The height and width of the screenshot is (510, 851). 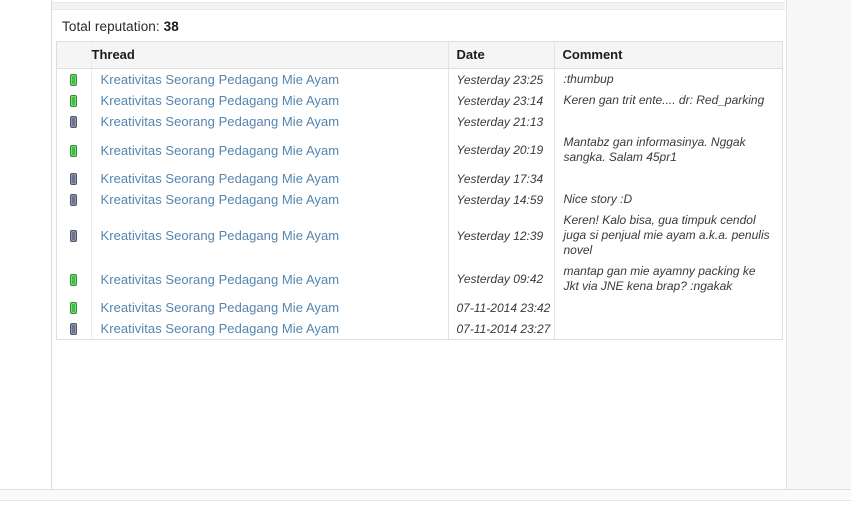 What do you see at coordinates (51, 244) in the screenshot?
I see `content-frame-left-rule` at bounding box center [51, 244].